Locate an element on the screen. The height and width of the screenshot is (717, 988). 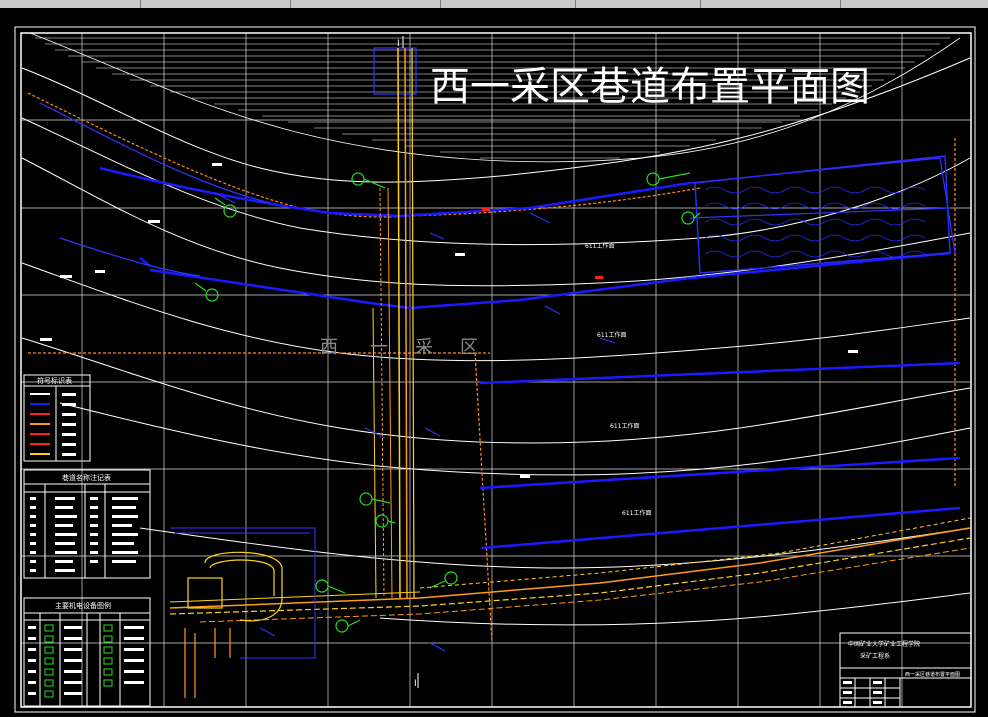
symbol-table is located at coordinates (57, 418).